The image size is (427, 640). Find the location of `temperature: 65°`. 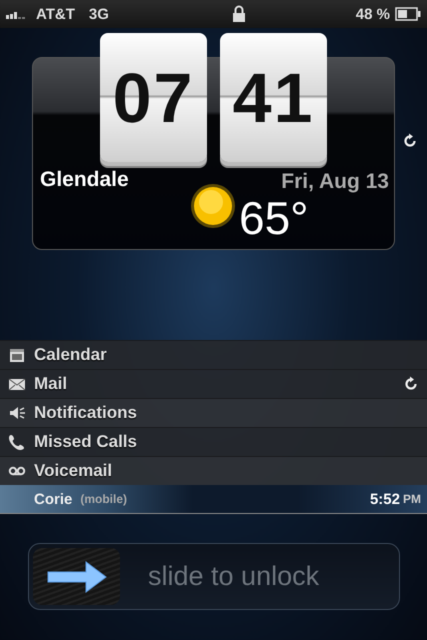

temperature: 65° is located at coordinates (274, 218).